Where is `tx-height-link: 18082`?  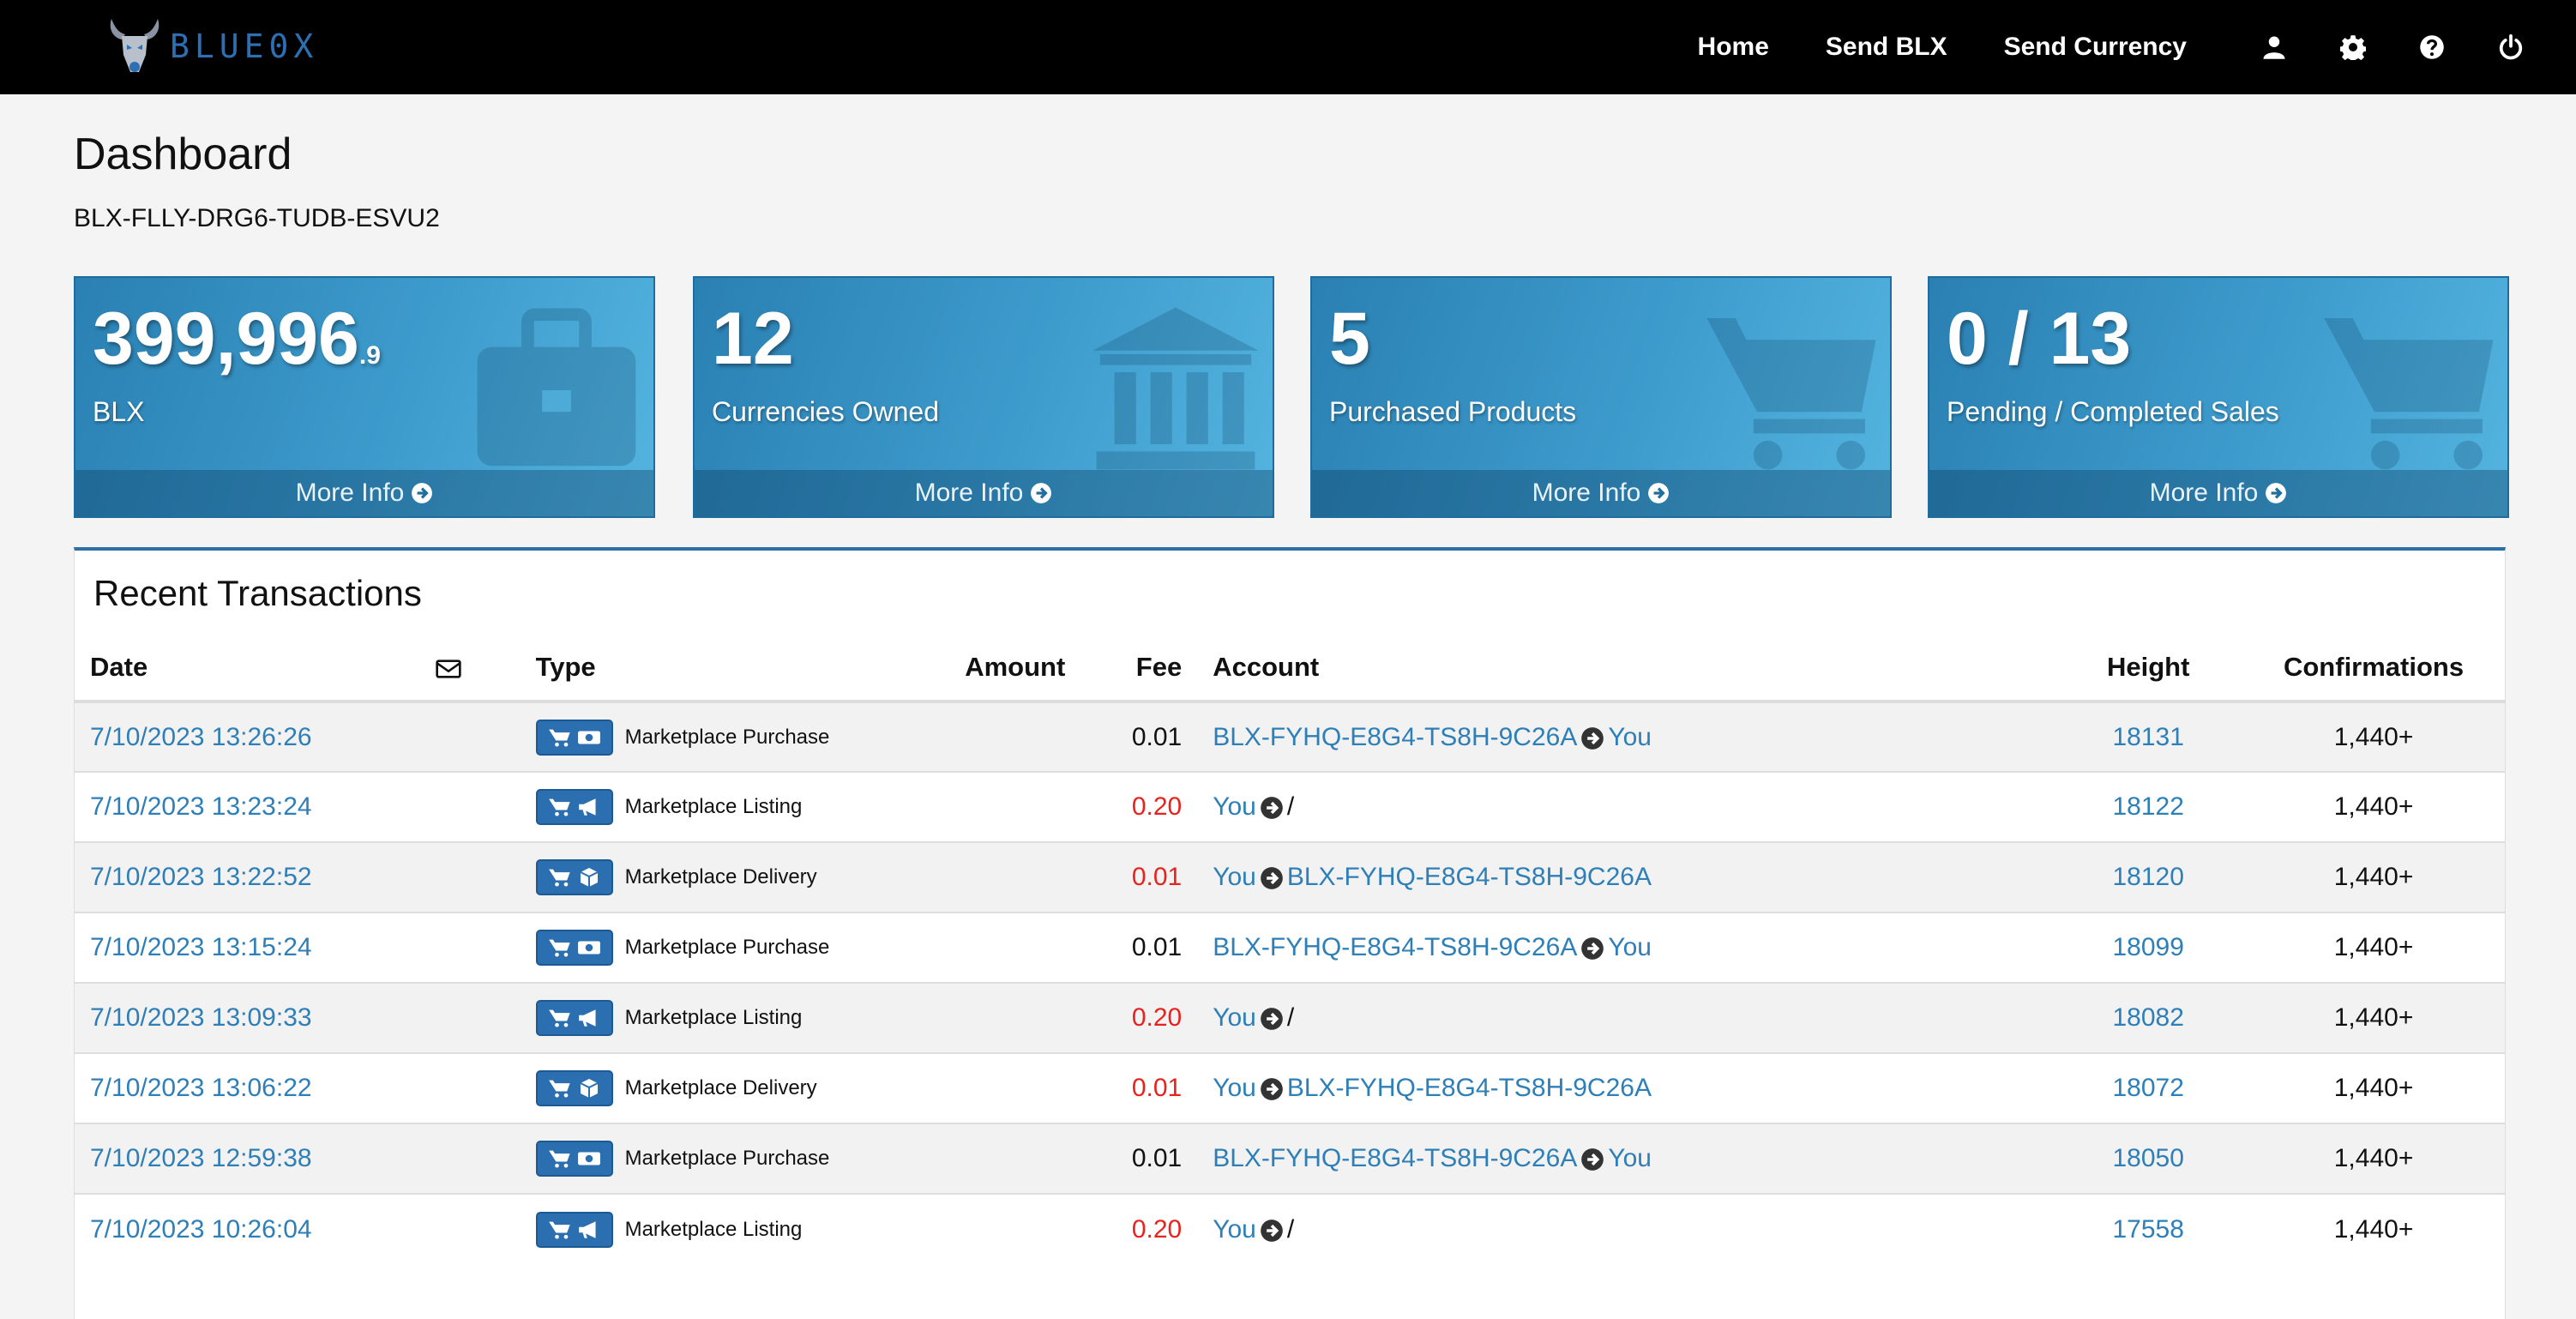
tx-height-link: 18082 is located at coordinates (2148, 1017).